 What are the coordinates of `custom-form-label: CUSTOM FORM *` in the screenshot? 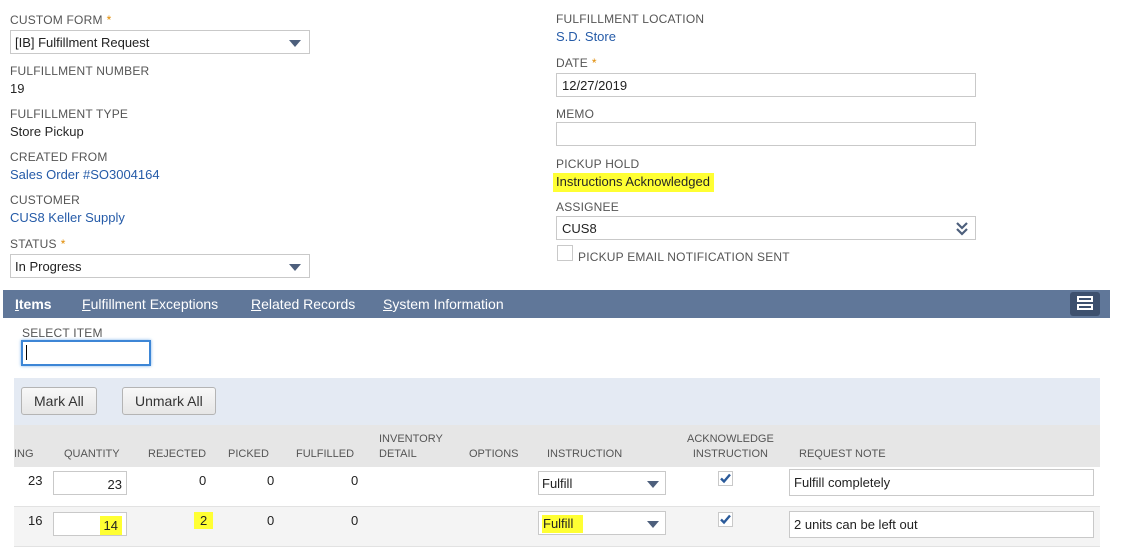 It's located at (61, 20).